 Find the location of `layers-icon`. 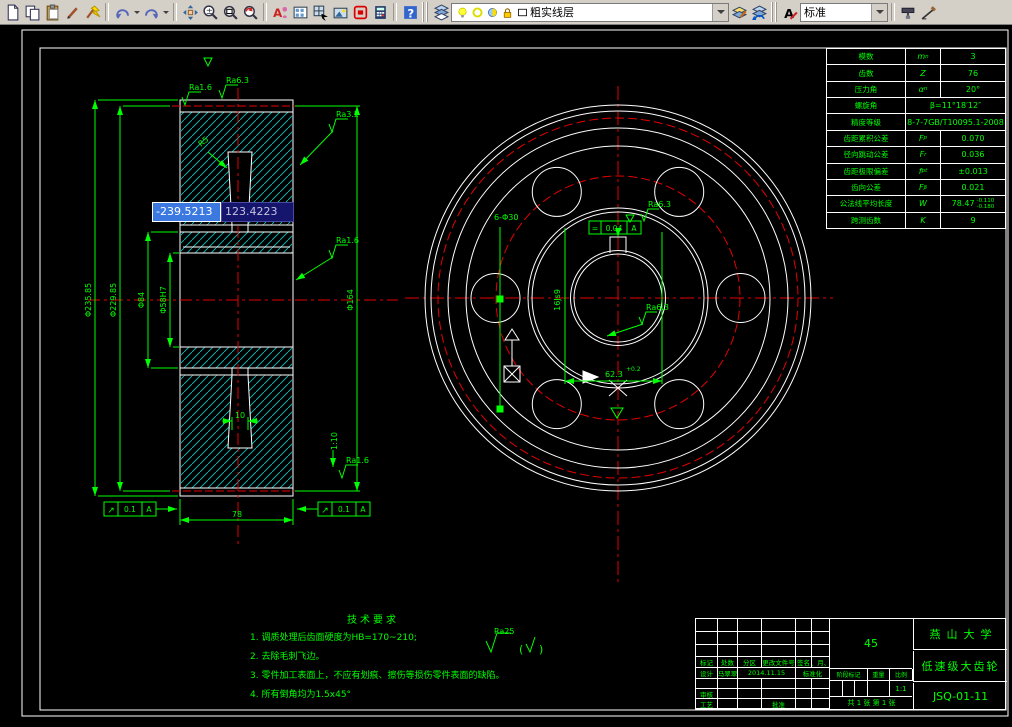

layers-icon is located at coordinates (441, 12).